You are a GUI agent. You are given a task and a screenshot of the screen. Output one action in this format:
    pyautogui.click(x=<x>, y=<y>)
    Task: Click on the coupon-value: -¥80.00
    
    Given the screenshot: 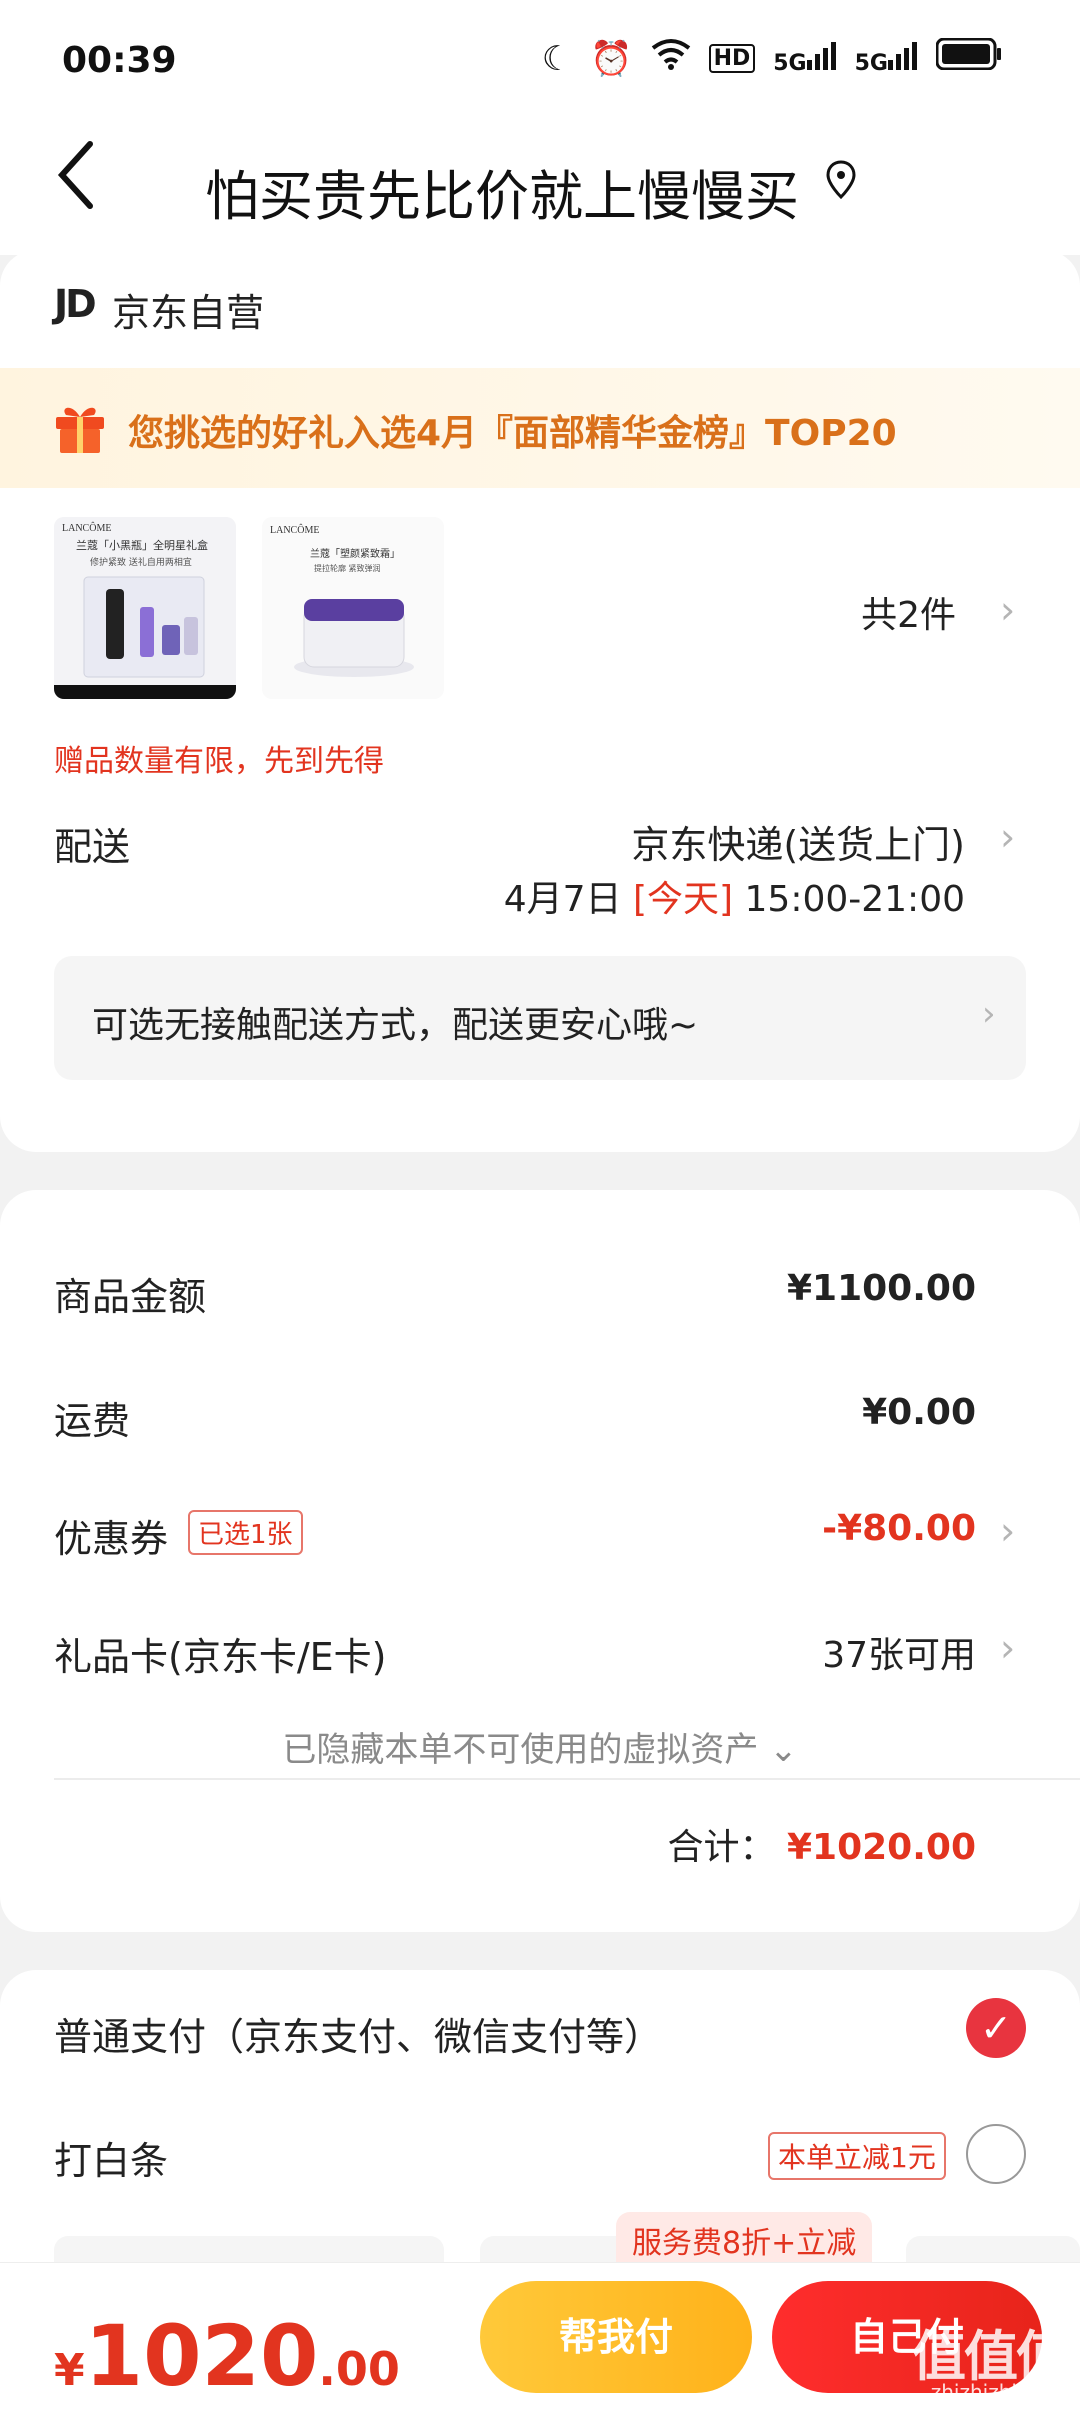 What is the action you would take?
    pyautogui.click(x=899, y=1528)
    